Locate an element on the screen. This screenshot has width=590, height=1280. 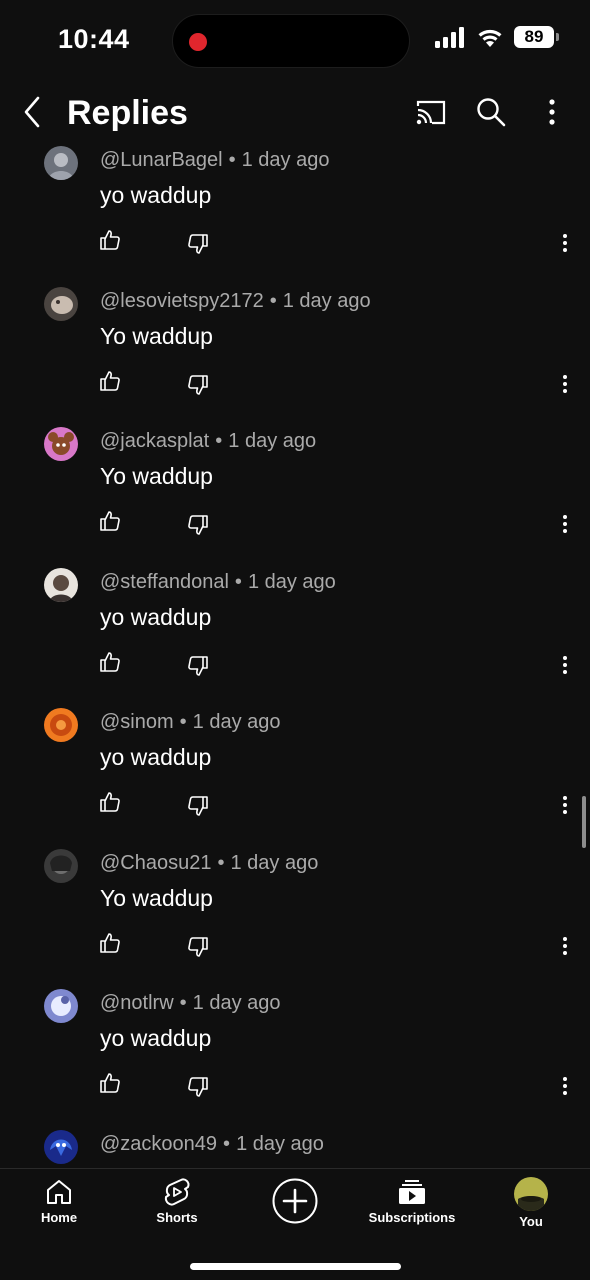
nav-you: You is located at coordinates (531, 1205).